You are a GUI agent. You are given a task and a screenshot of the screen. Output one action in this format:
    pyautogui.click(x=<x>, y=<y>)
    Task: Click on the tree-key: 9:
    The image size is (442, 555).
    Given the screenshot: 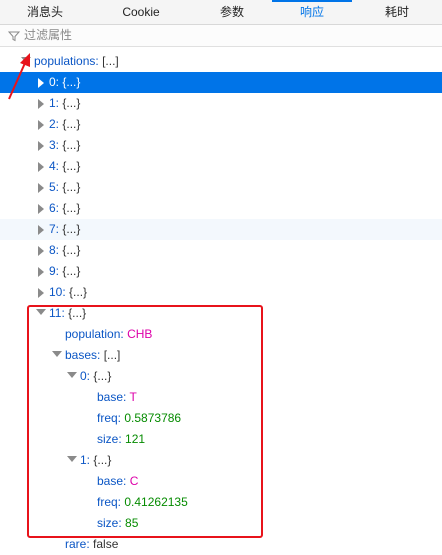 What is the action you would take?
    pyautogui.click(x=54, y=271)
    